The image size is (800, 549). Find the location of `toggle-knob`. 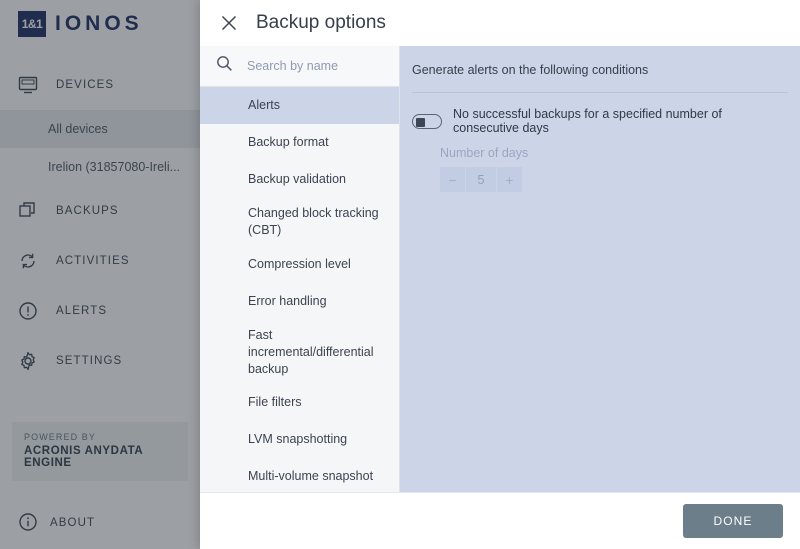

toggle-knob is located at coordinates (420, 122).